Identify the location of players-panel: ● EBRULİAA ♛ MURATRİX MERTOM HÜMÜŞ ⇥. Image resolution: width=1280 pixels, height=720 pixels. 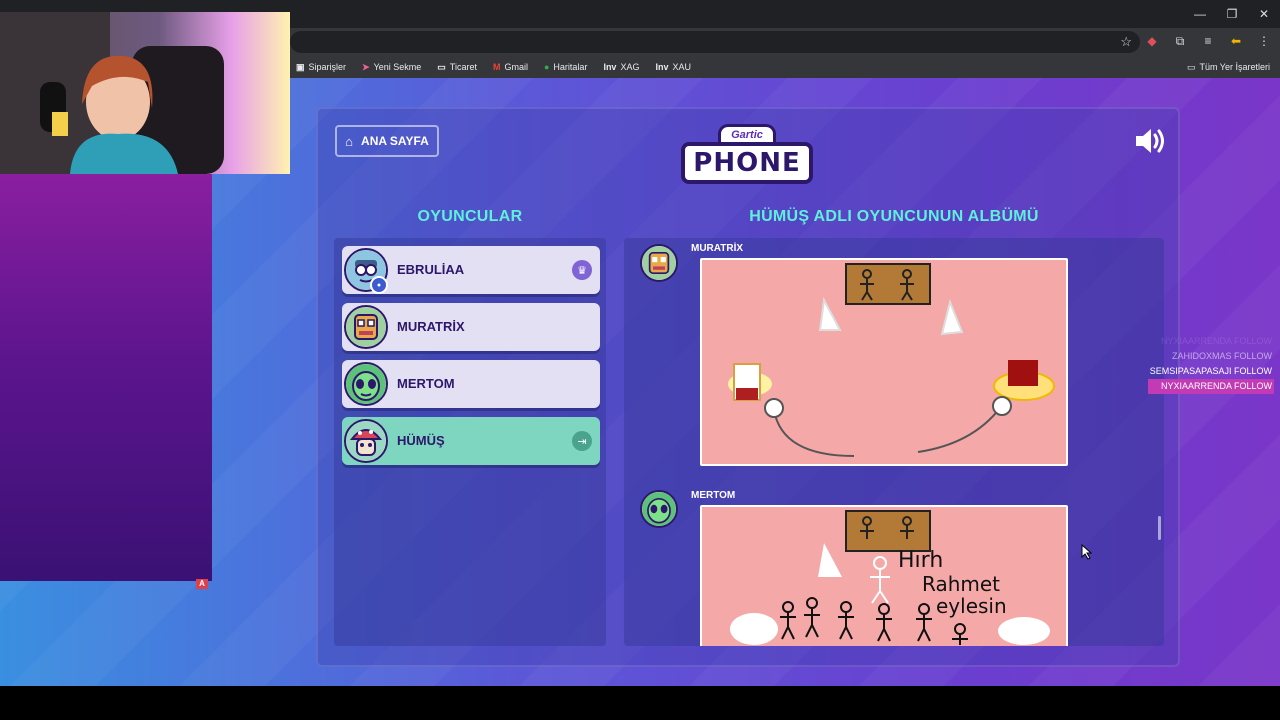
(470, 442).